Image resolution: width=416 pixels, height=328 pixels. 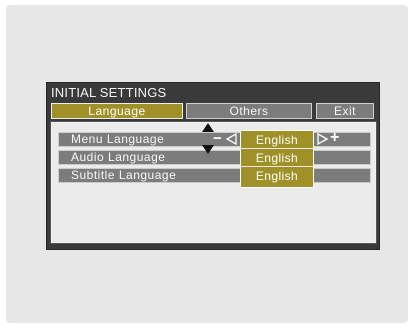 What do you see at coordinates (277, 140) in the screenshot?
I see `menu-language-value: English` at bounding box center [277, 140].